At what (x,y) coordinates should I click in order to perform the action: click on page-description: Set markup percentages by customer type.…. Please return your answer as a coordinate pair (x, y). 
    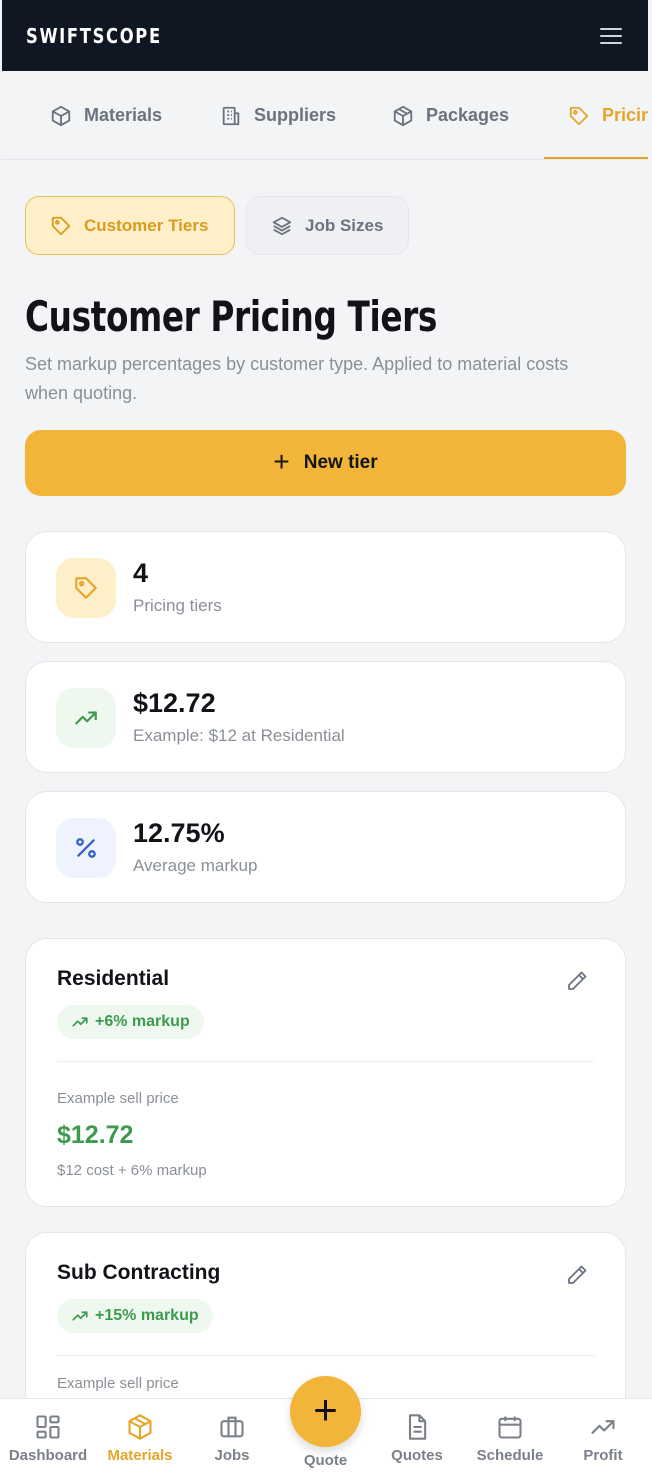
    Looking at the image, I should click on (297, 378).